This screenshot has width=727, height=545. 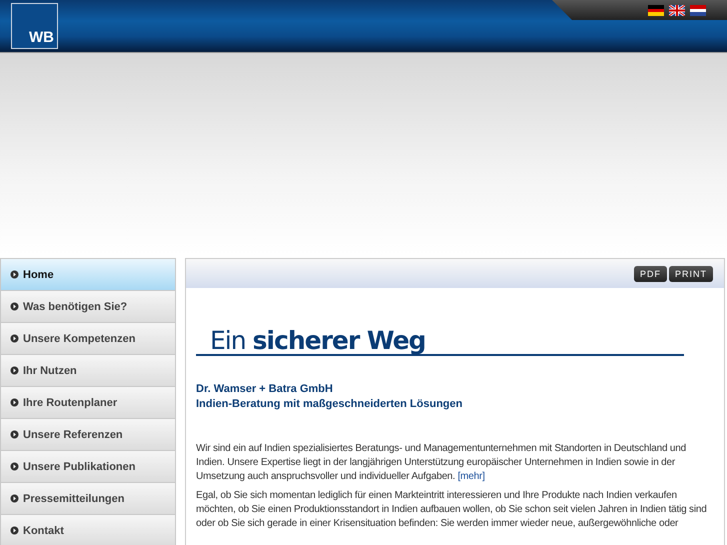 I want to click on nav-item: Pressemitteilungen, so click(x=88, y=499).